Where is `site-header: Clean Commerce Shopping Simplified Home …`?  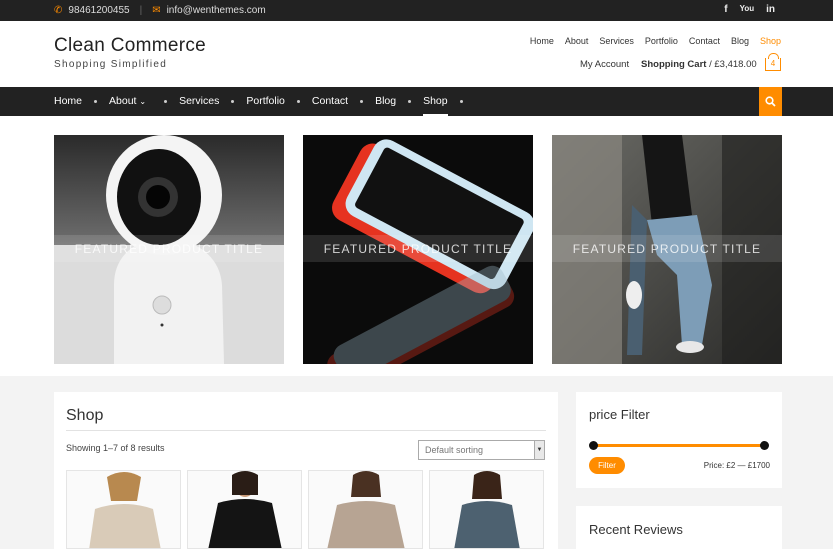 site-header: Clean Commerce Shopping Simplified Home … is located at coordinates (416, 54).